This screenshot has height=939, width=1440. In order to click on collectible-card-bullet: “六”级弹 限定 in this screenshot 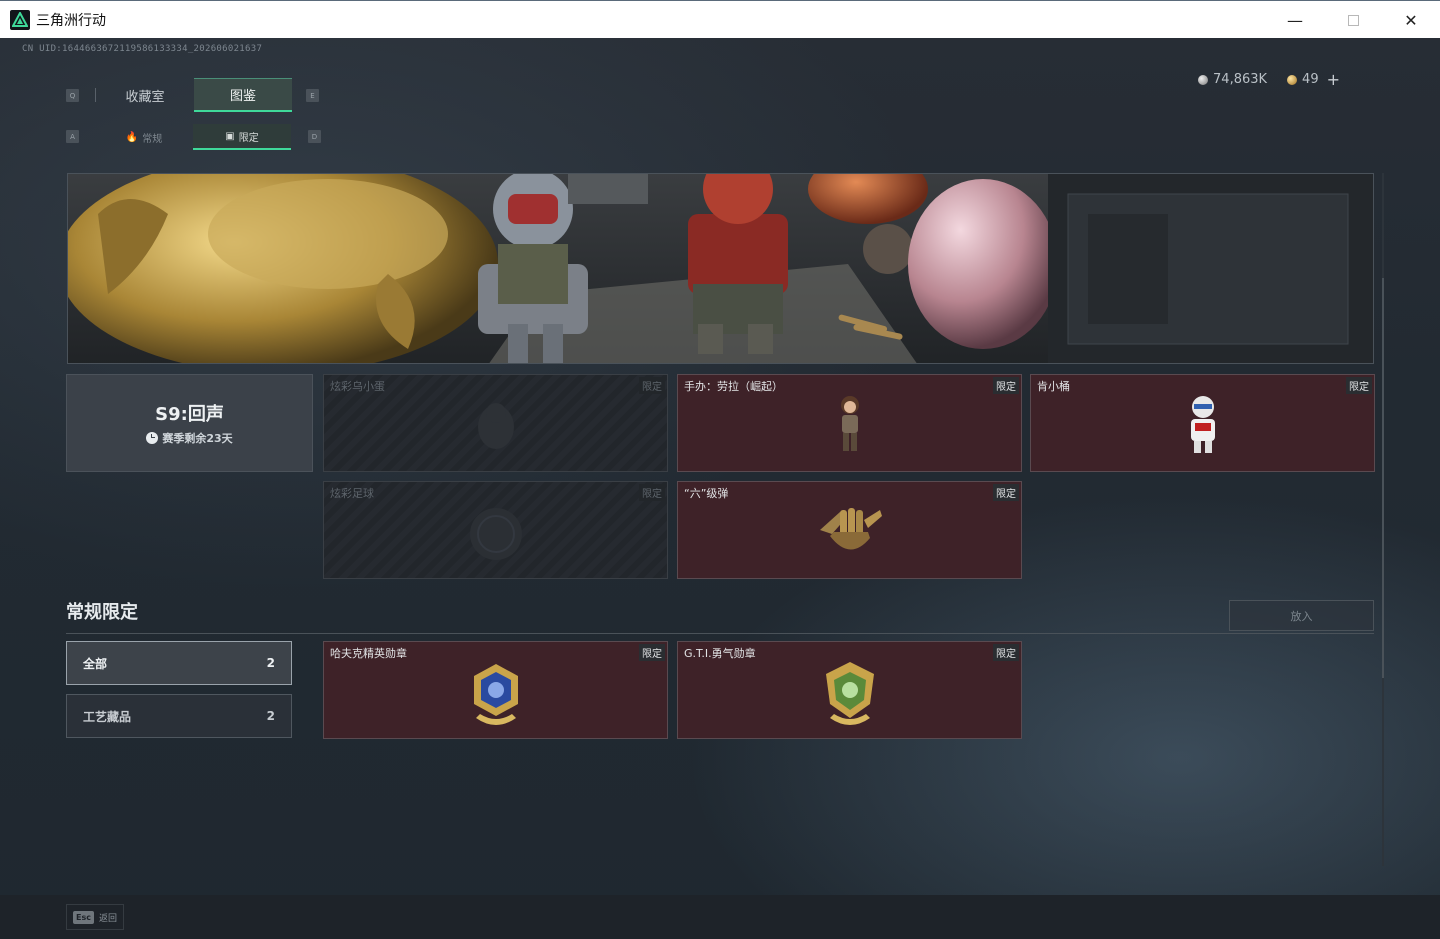, I will do `click(849, 530)`.